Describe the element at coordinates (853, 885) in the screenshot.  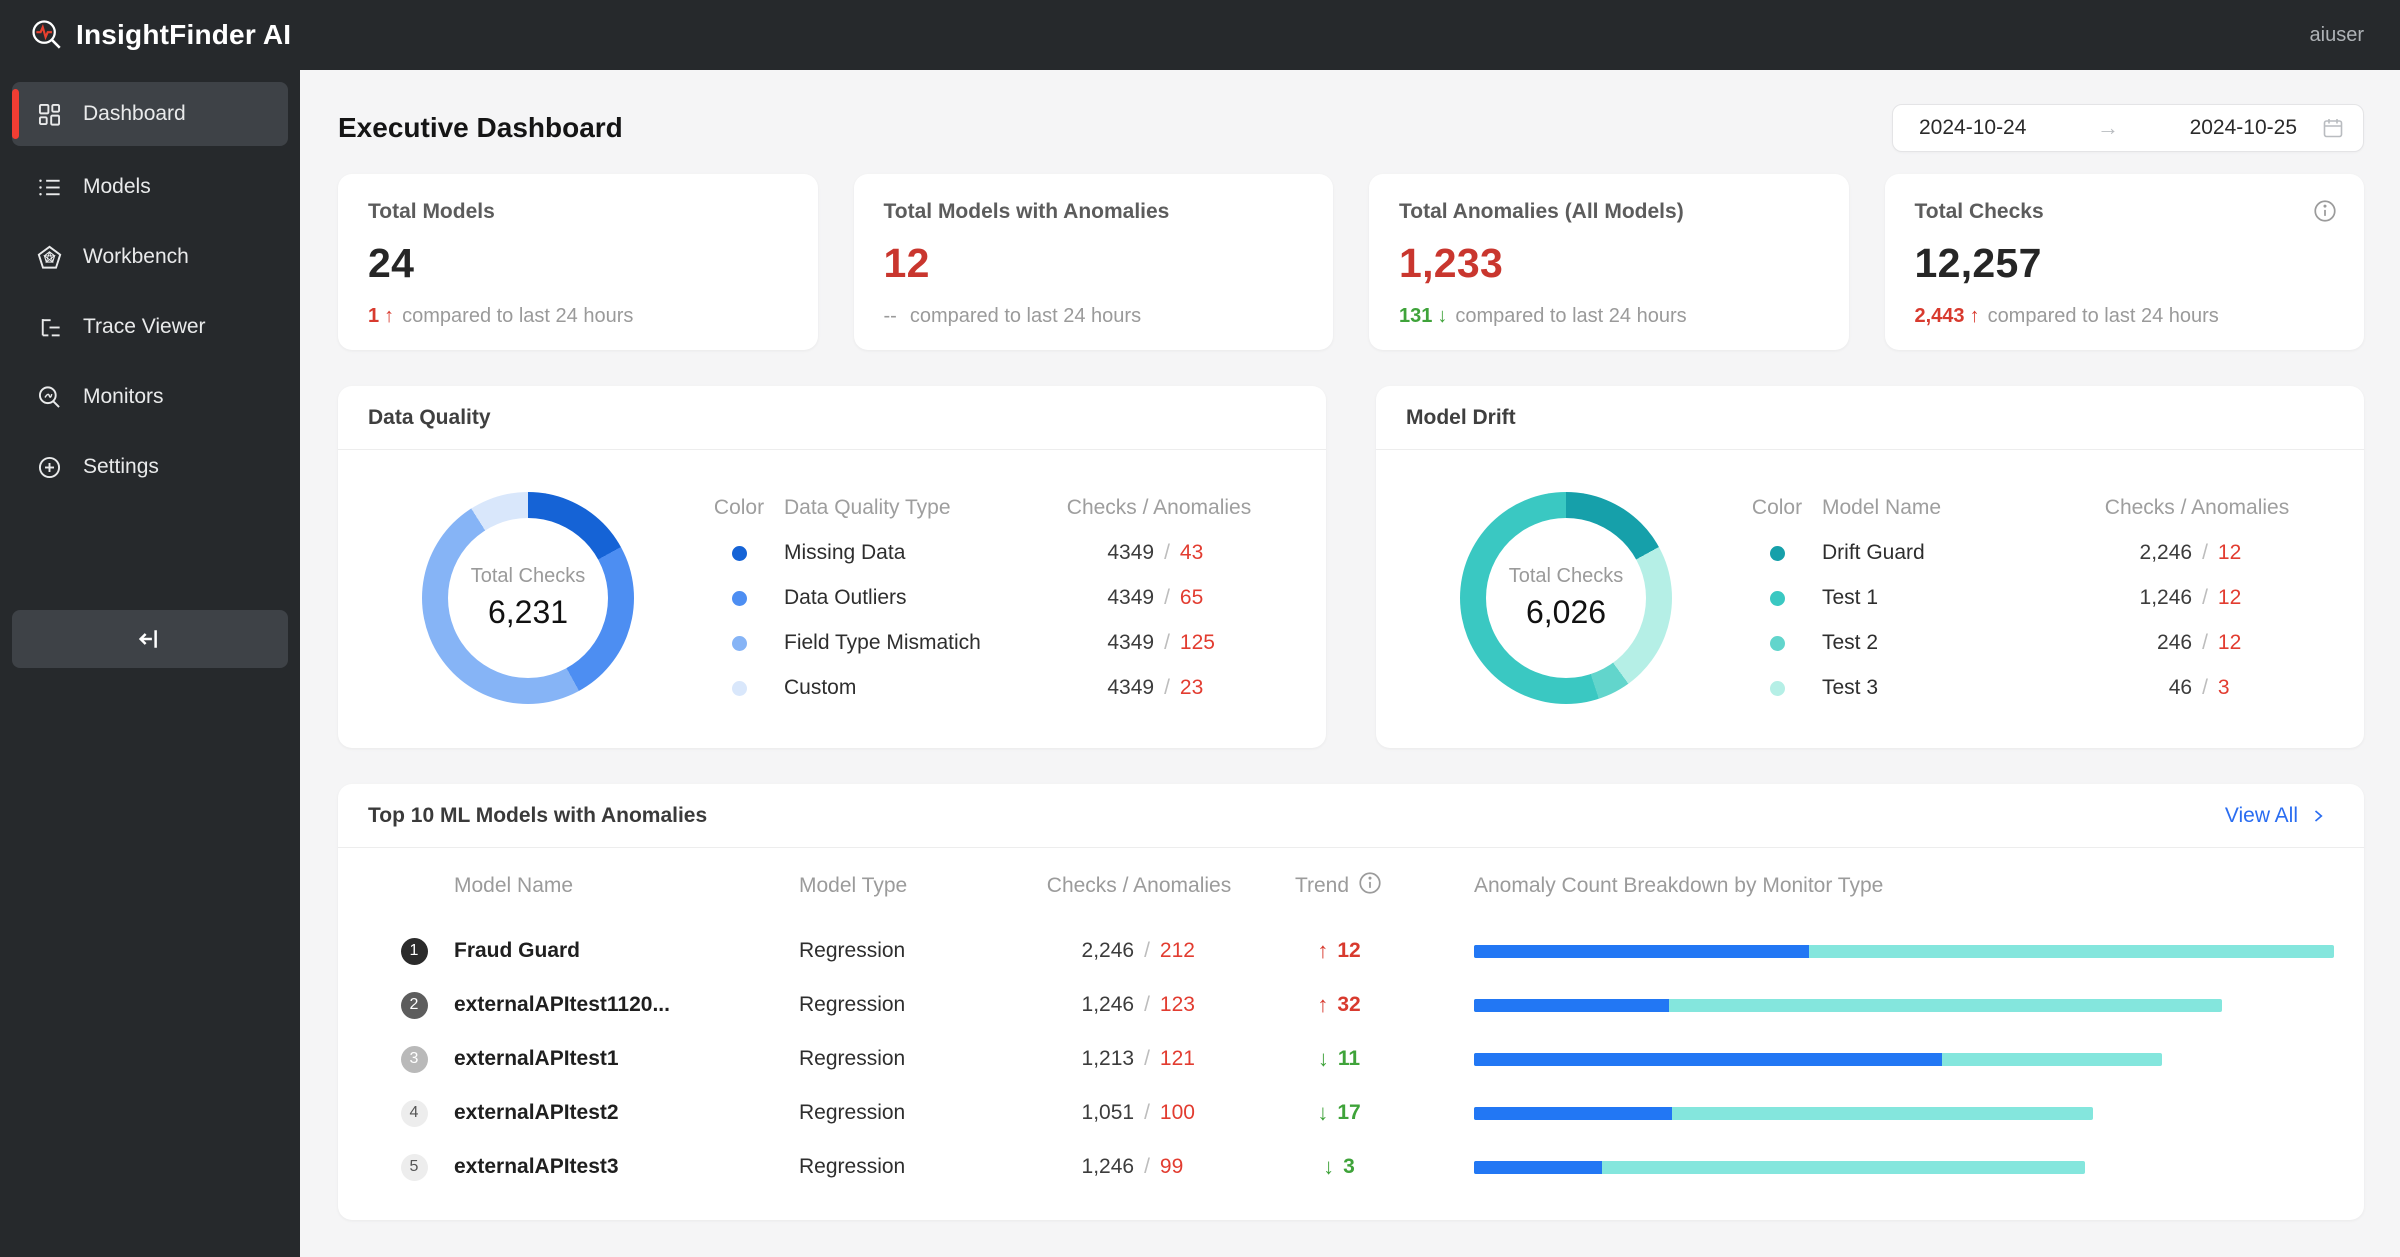
I see `col-model-type: Model Type` at that location.